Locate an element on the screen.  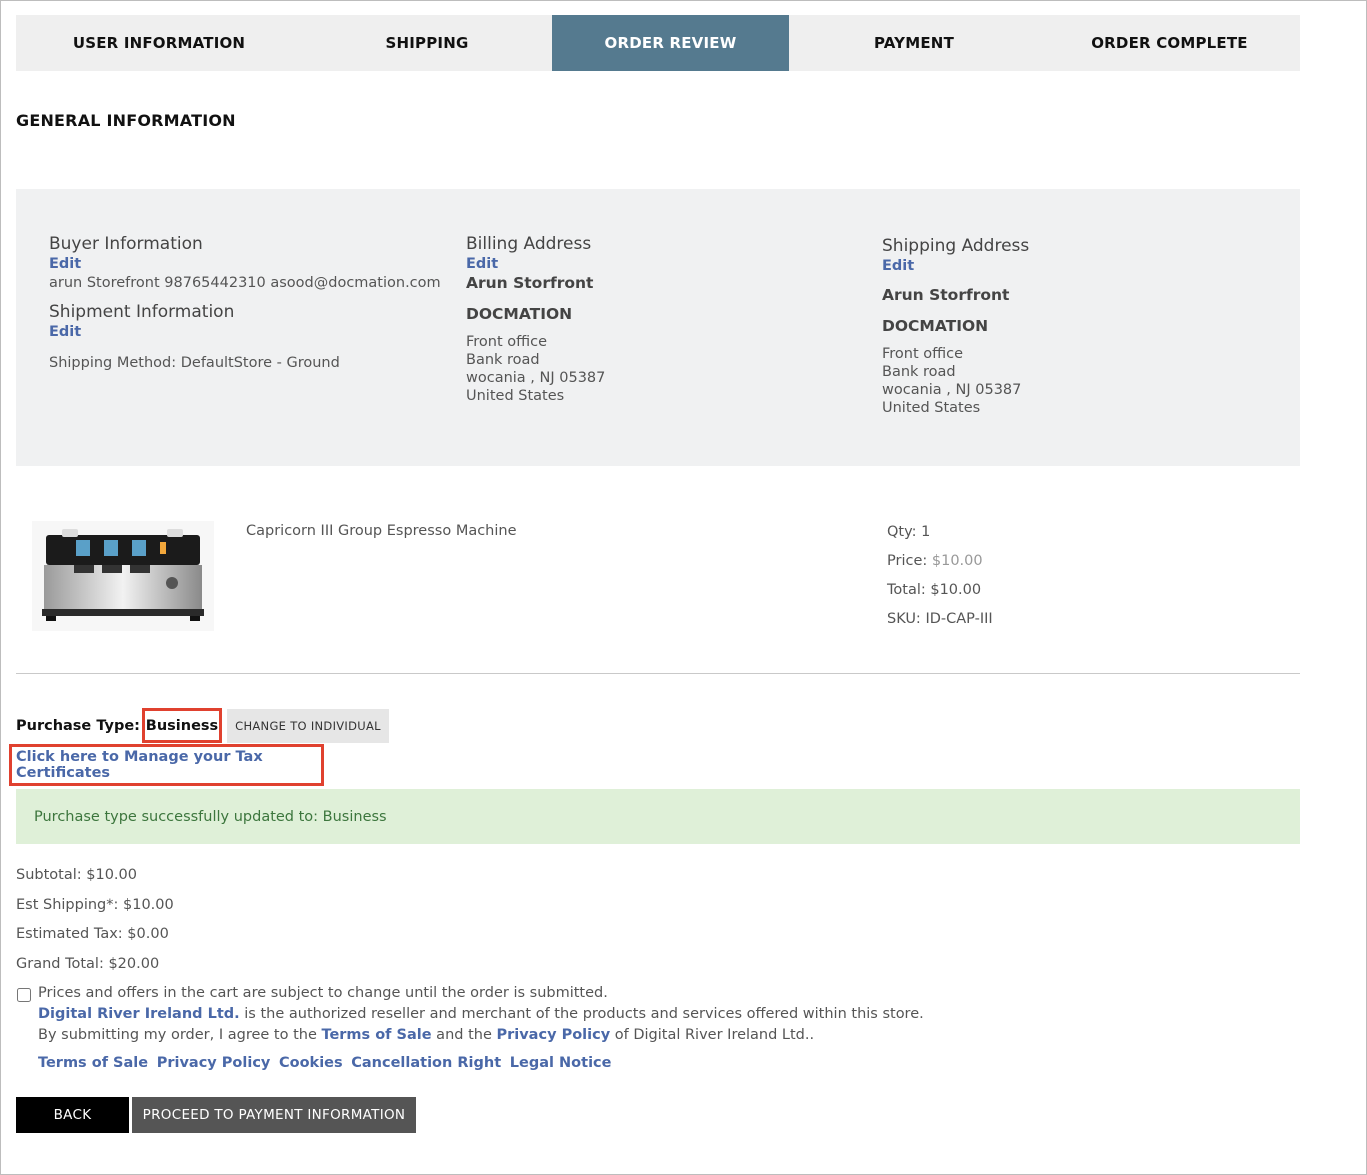
billing-edit-link: Edit is located at coordinates (482, 264).